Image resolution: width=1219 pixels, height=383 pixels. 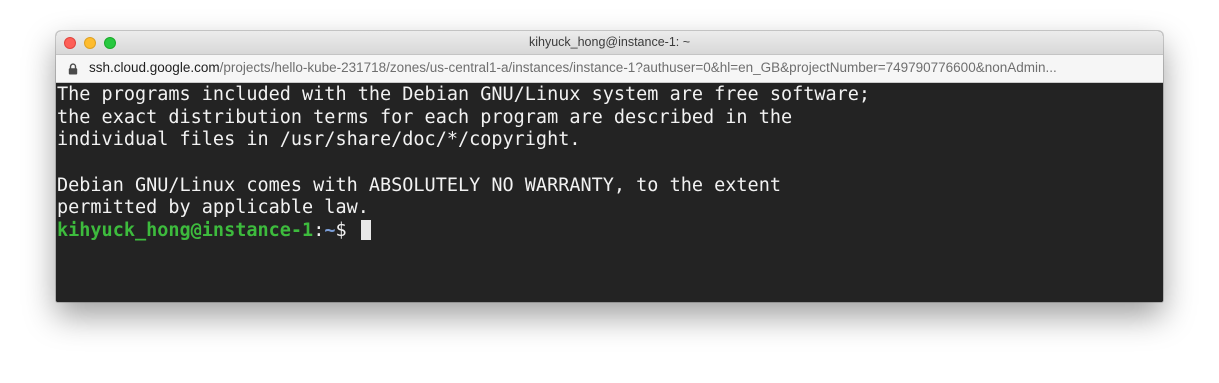 I want to click on prompt-user-host: kihyuck_hong@instance-1, so click(x=185, y=231).